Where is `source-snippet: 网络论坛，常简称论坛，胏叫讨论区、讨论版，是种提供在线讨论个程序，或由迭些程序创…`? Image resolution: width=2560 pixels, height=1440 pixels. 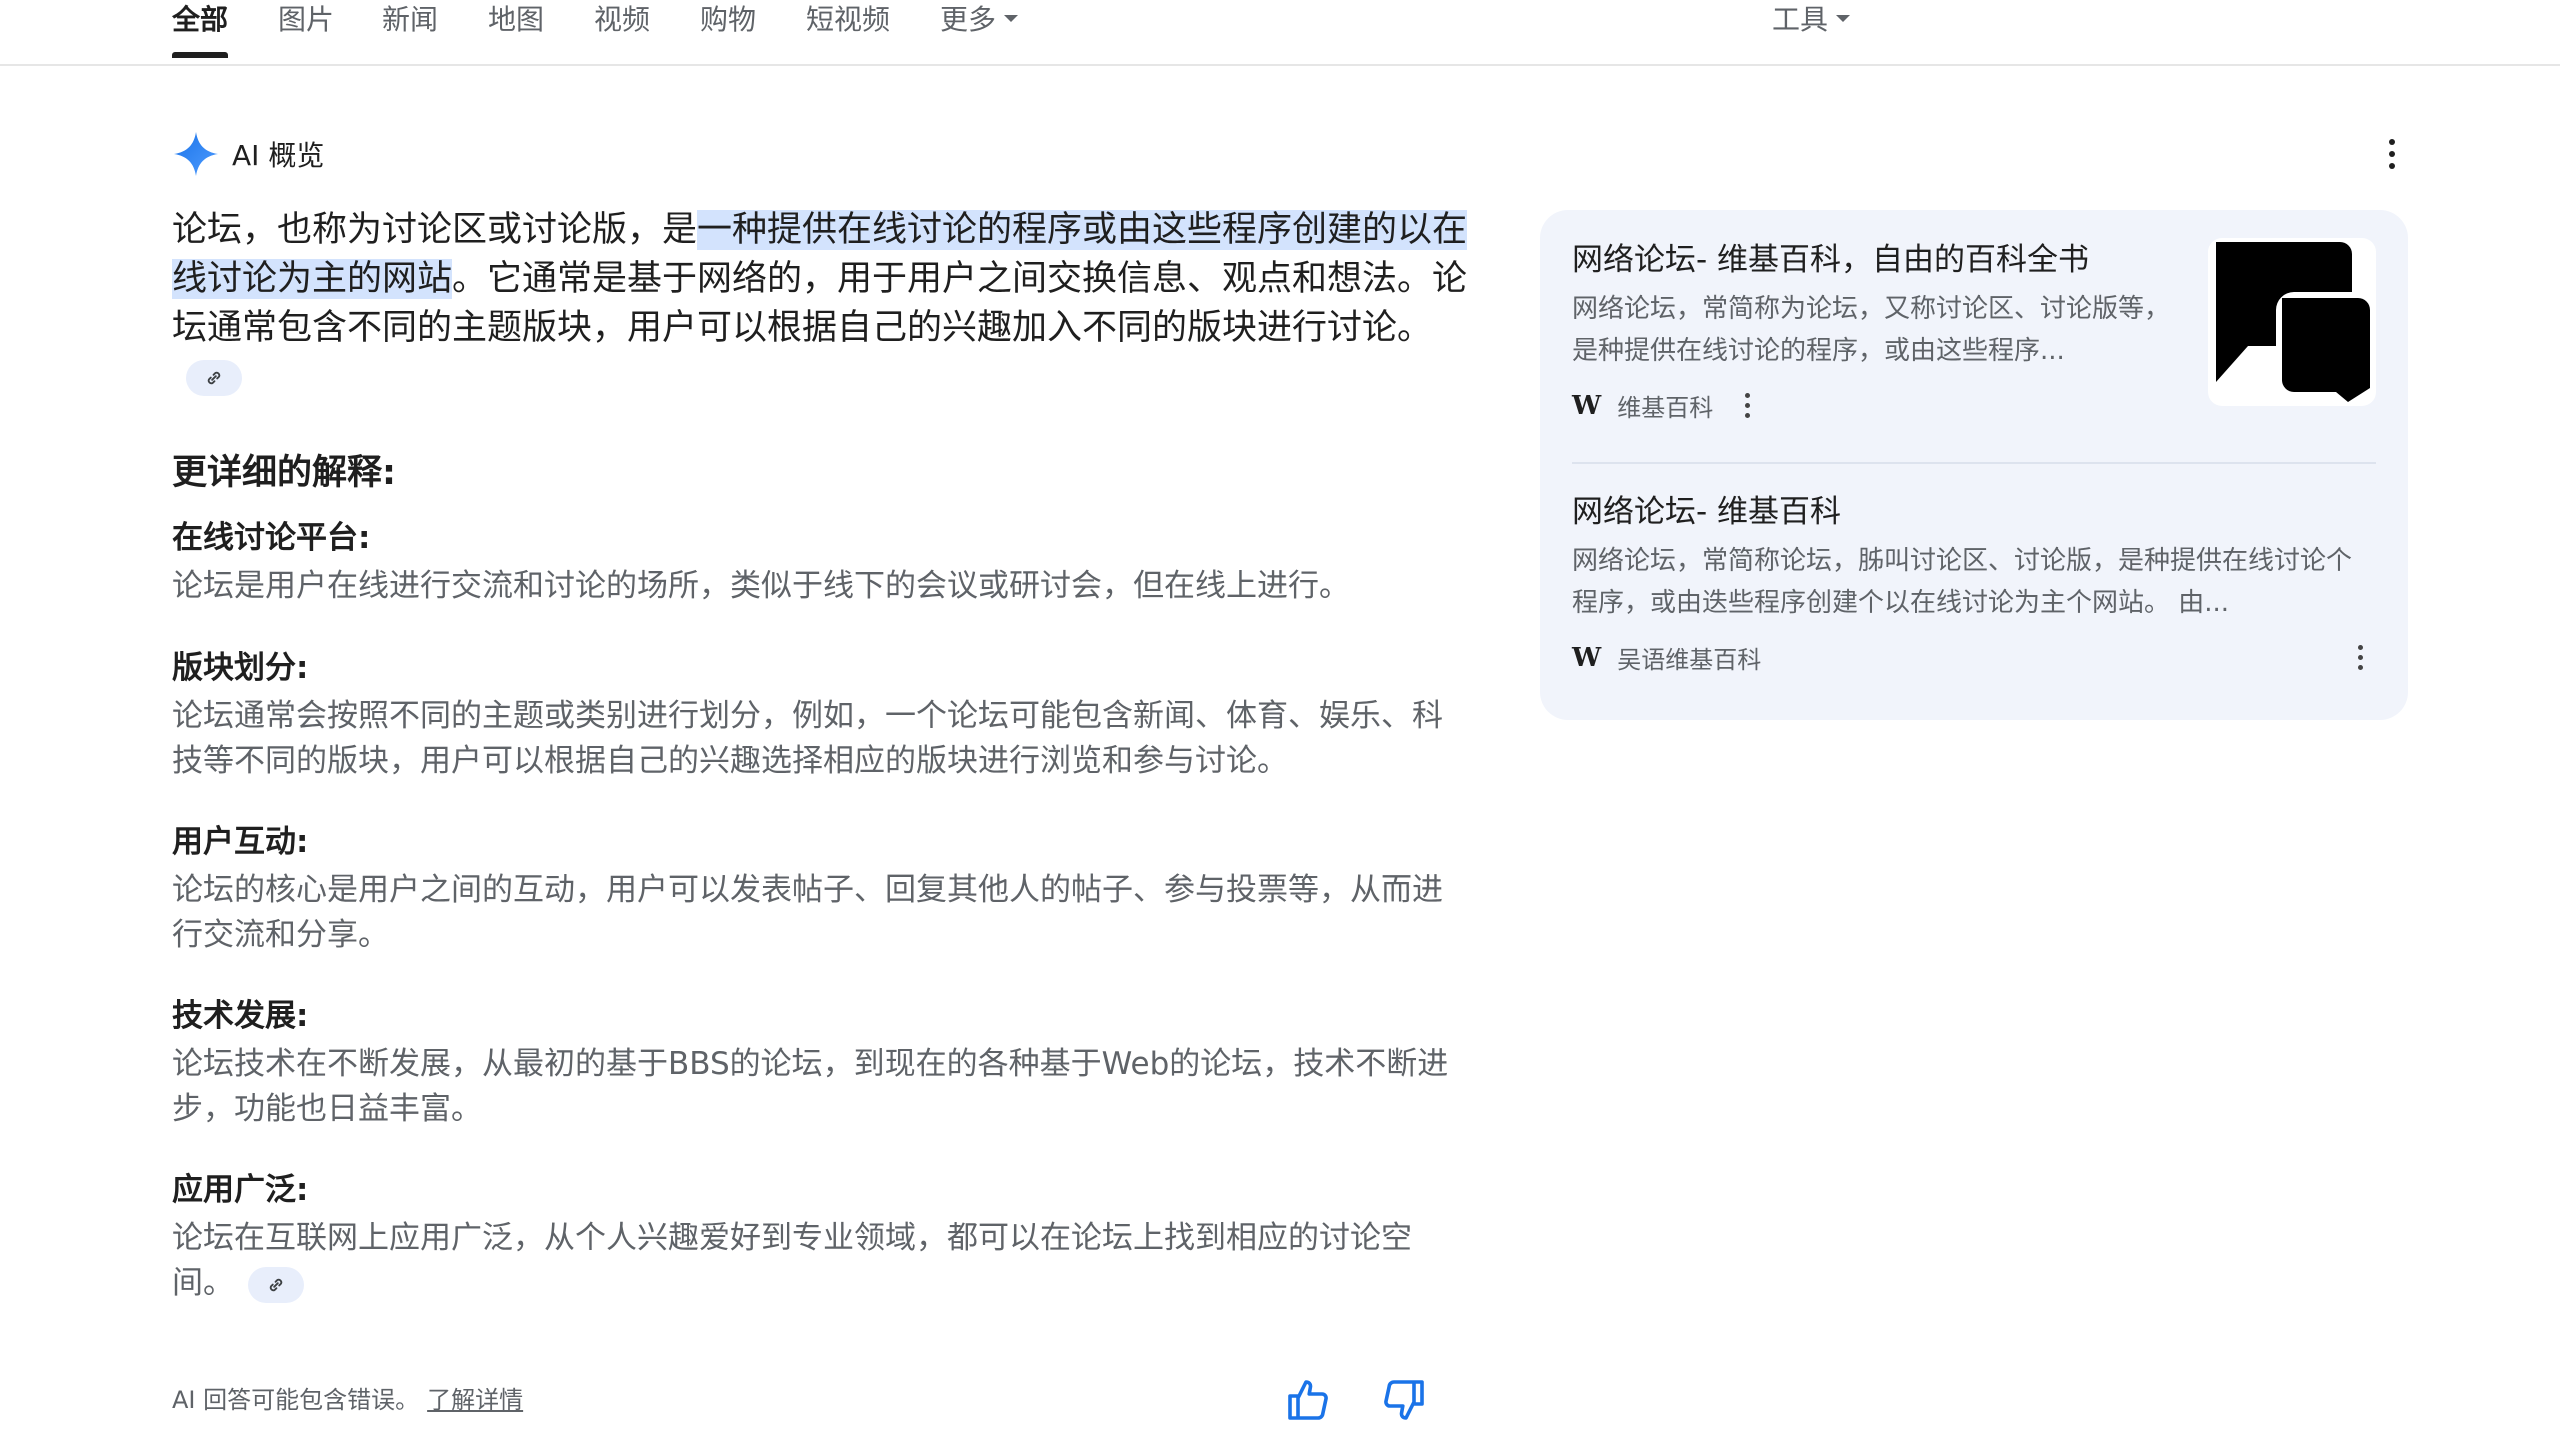 source-snippet: 网络论坛，常简称论坛，胏叫讨论区、讨论版，是种提供在线讨论个程序，或由迭些程序创… is located at coordinates (1962, 582).